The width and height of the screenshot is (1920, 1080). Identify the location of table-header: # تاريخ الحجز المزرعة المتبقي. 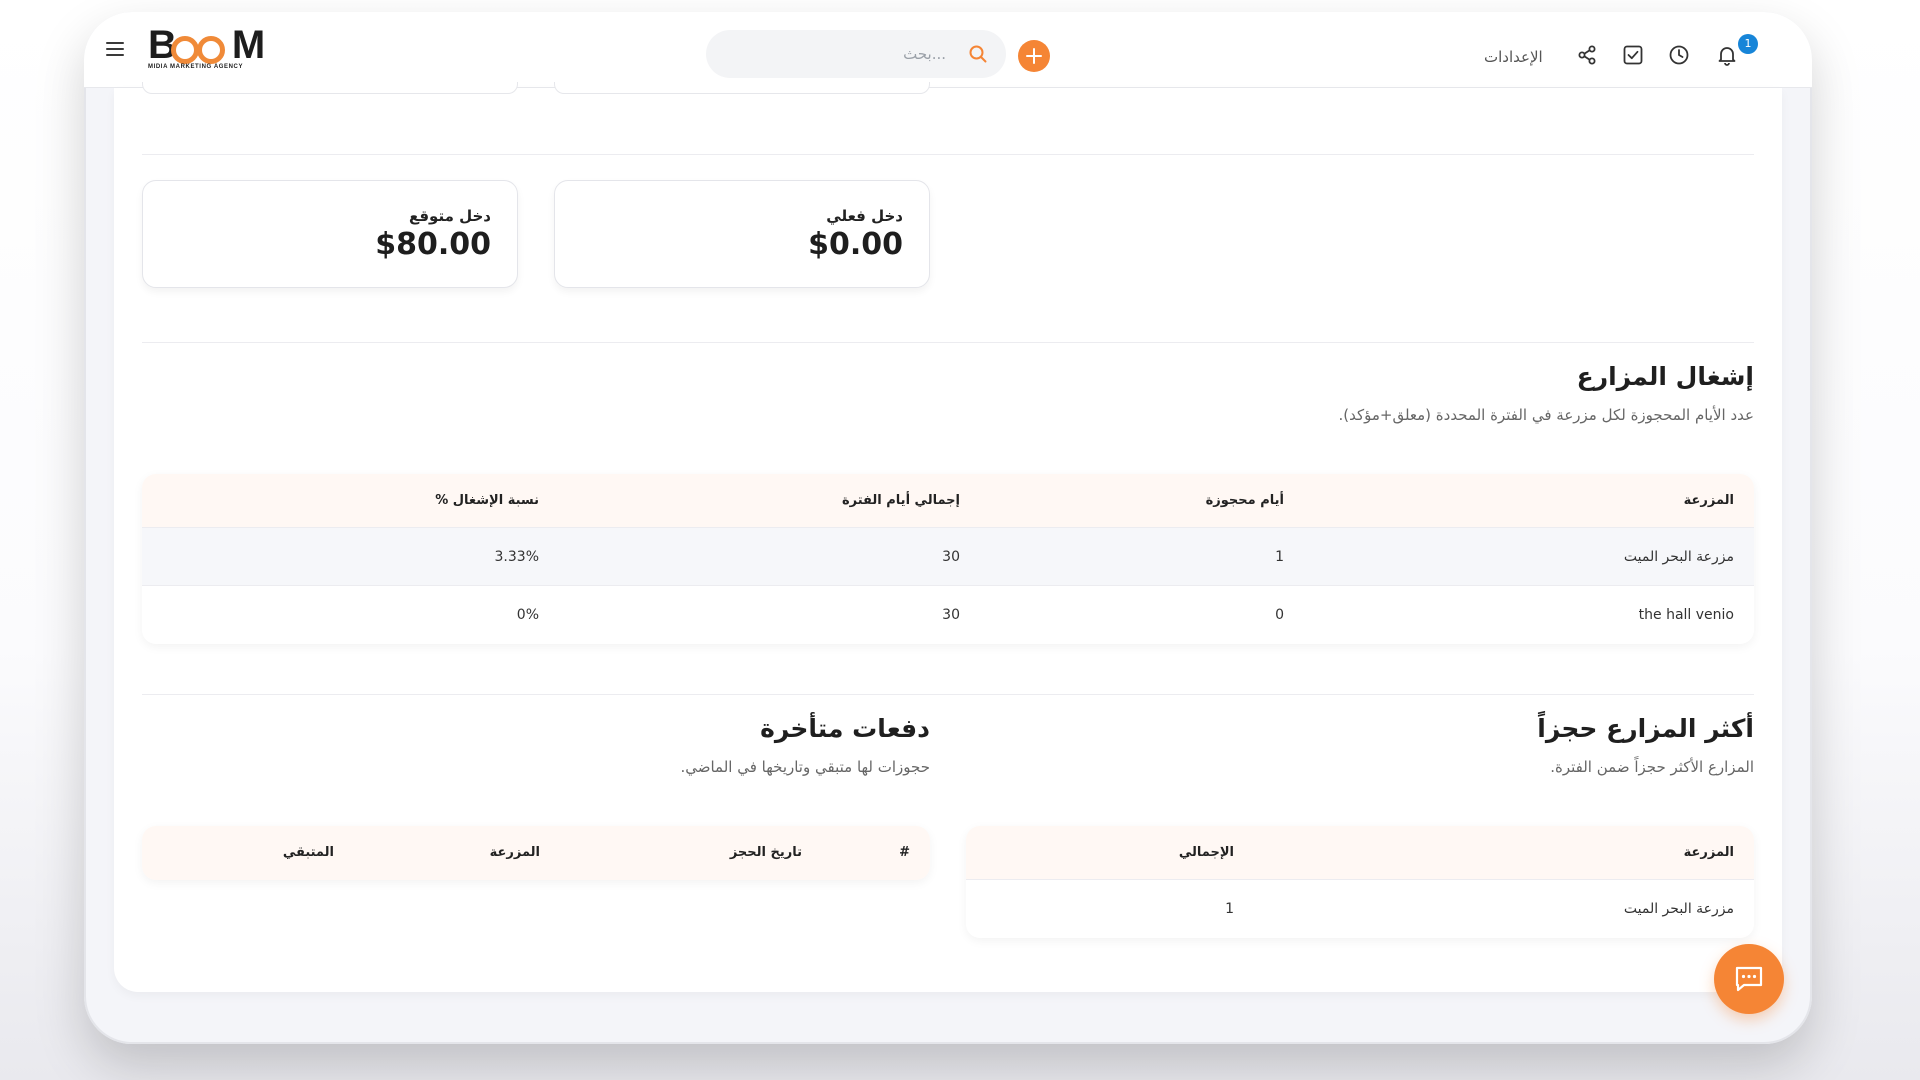
(536, 853).